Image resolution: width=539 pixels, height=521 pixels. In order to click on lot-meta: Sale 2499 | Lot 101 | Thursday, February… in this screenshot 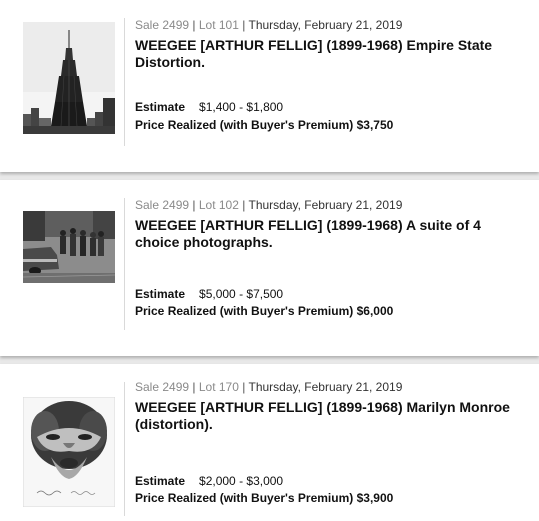, I will do `click(330, 25)`.